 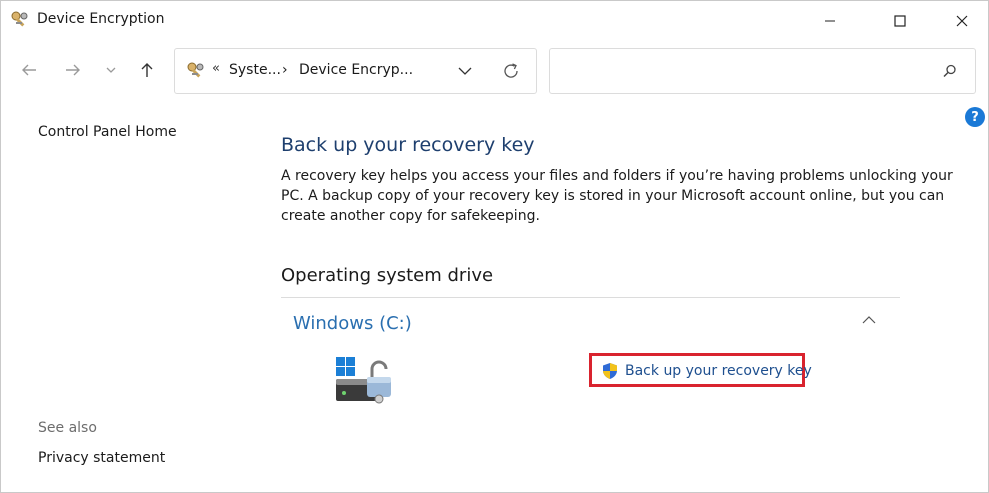 I want to click on minimize-icon, so click(x=830, y=21).